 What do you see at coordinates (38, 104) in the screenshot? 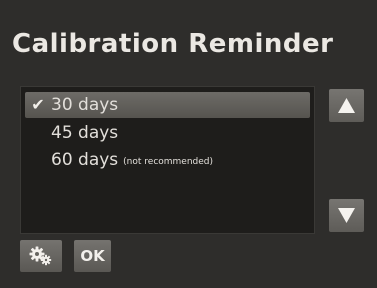
I see `checkmark-icon: ✔` at bounding box center [38, 104].